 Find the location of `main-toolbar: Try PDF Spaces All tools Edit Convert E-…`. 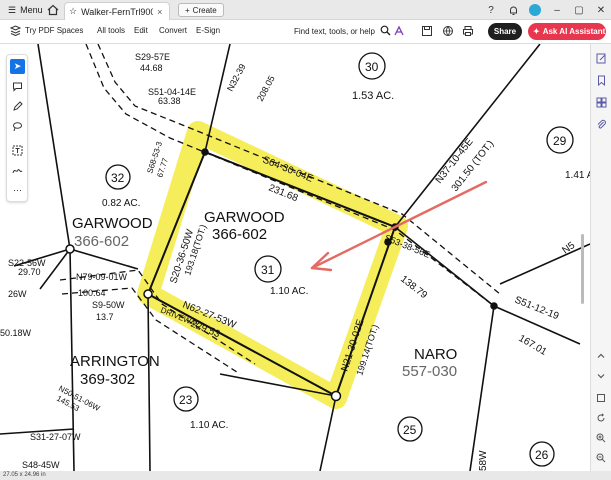

main-toolbar: Try PDF Spaces All tools Edit Convert E-… is located at coordinates (305, 32).